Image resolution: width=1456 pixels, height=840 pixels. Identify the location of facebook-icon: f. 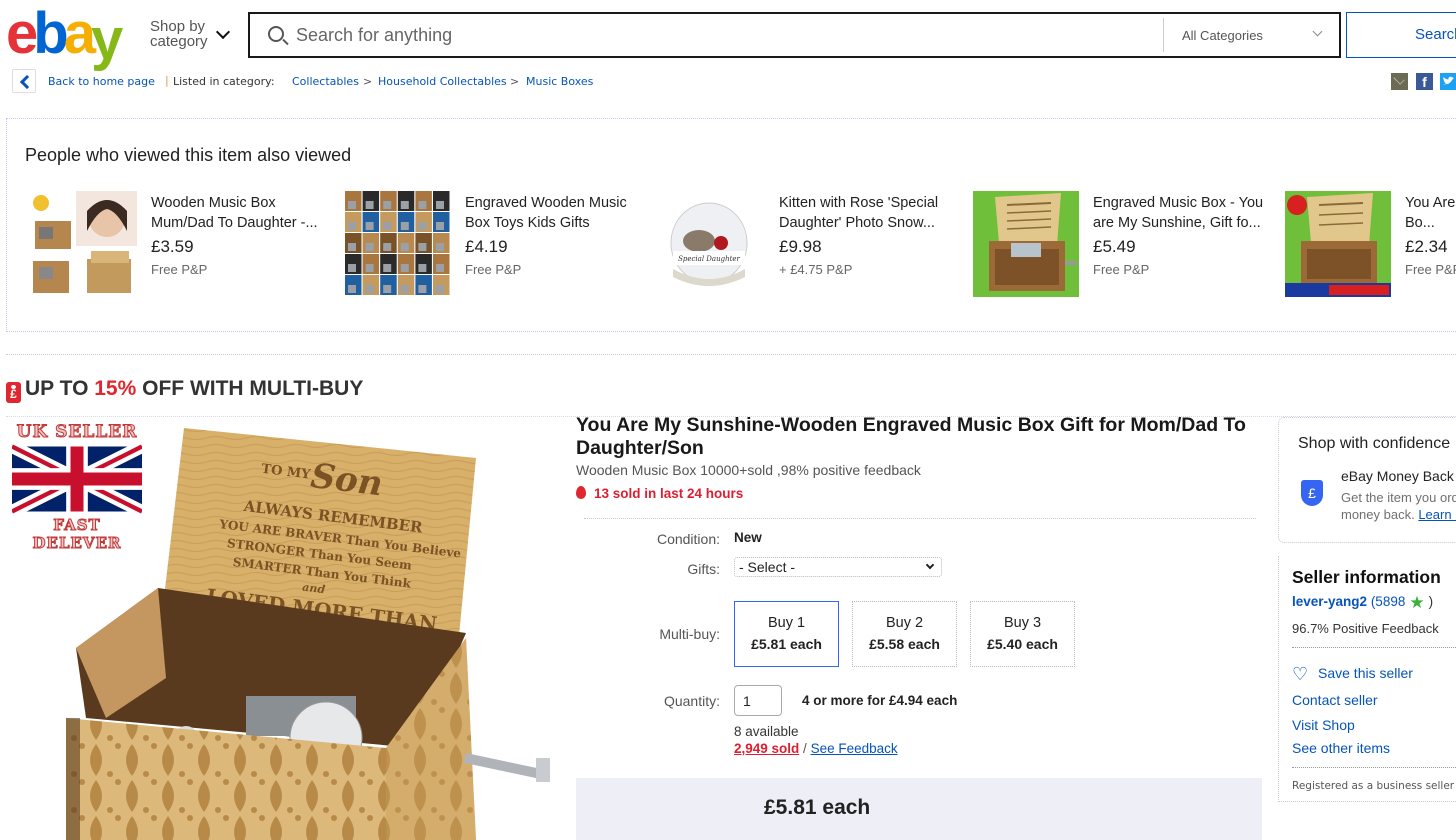
(1424, 81).